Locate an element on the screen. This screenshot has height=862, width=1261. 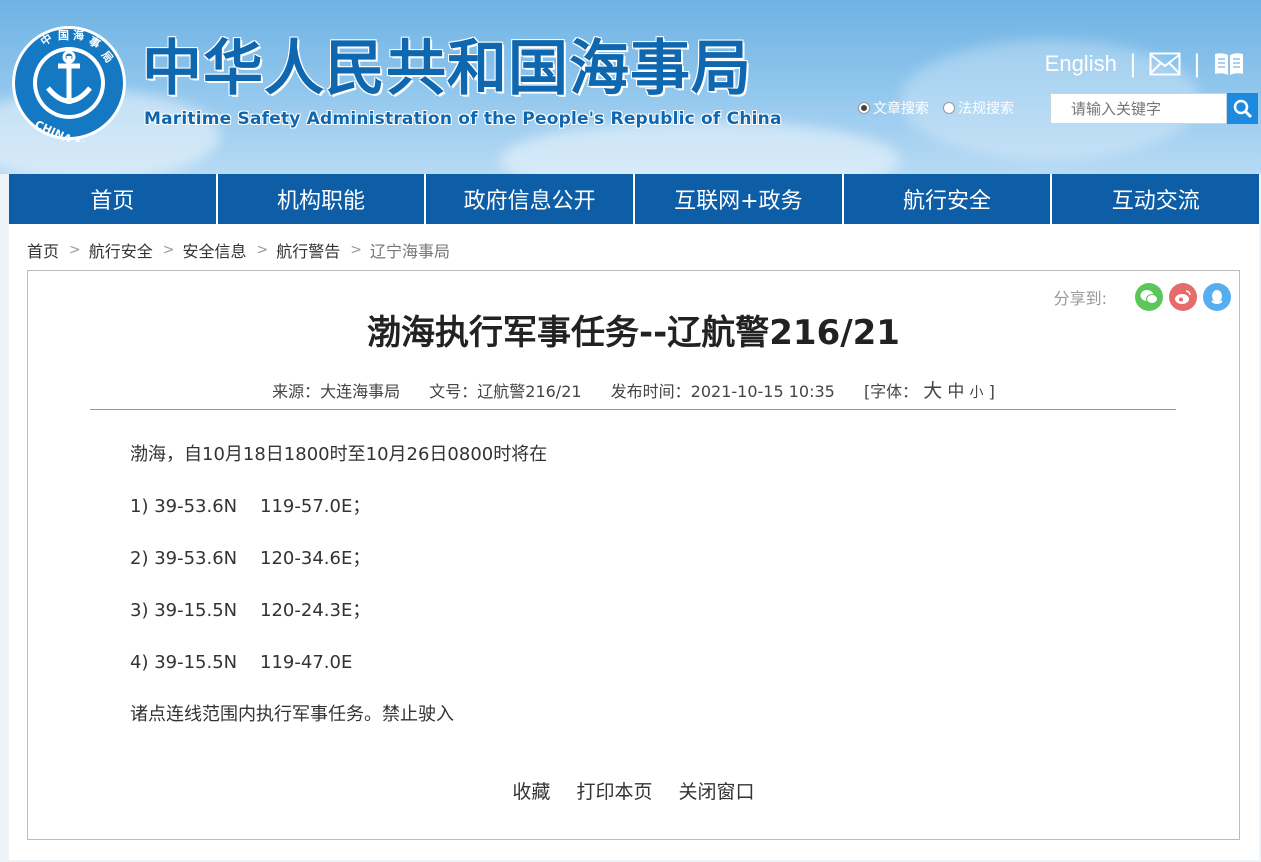
search-input is located at coordinates (1138, 108).